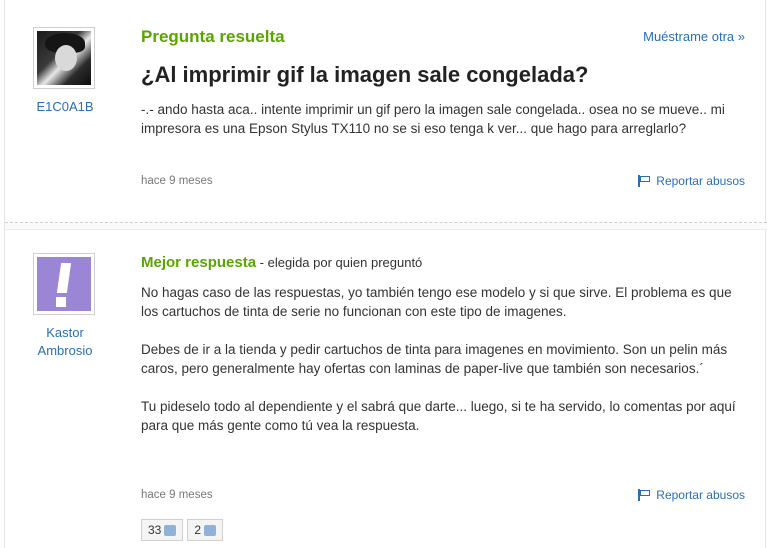 The width and height of the screenshot is (768, 548). What do you see at coordinates (339, 262) in the screenshot?
I see `chosen-by-label: - elegida por quien preguntó` at bounding box center [339, 262].